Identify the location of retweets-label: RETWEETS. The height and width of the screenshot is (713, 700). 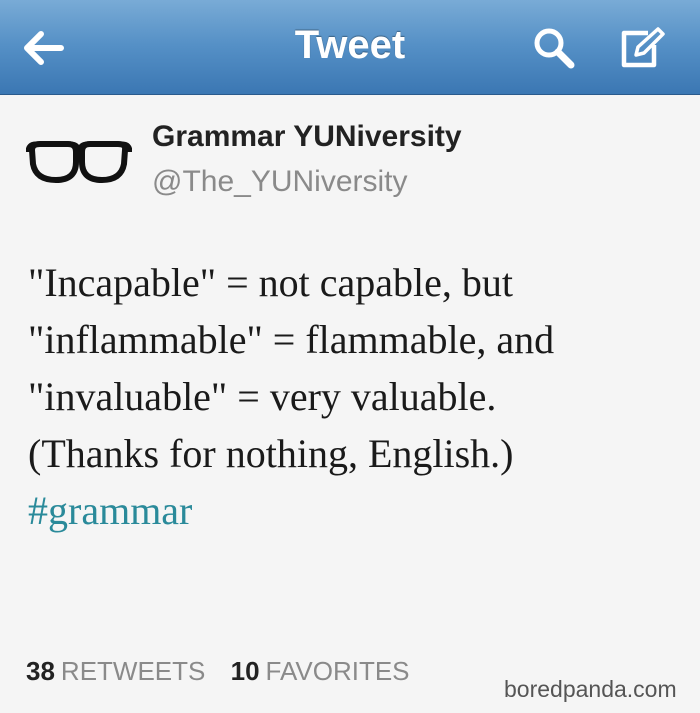
(133, 671).